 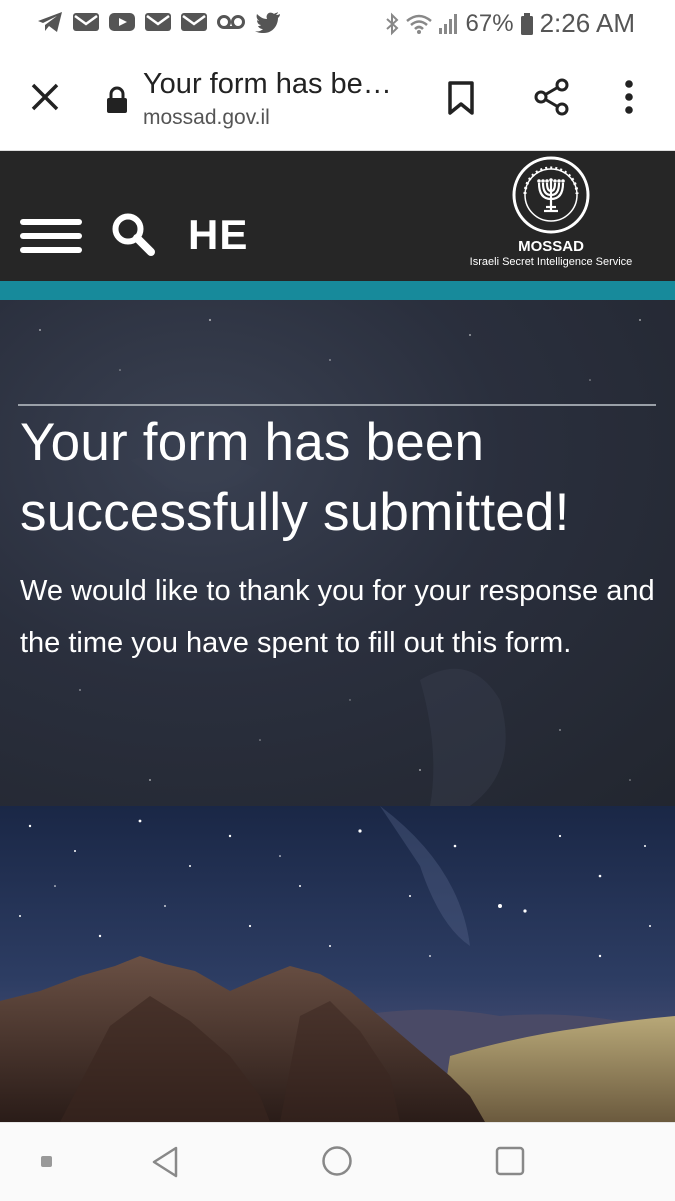 I want to click on telegram-icon, so click(x=50, y=22).